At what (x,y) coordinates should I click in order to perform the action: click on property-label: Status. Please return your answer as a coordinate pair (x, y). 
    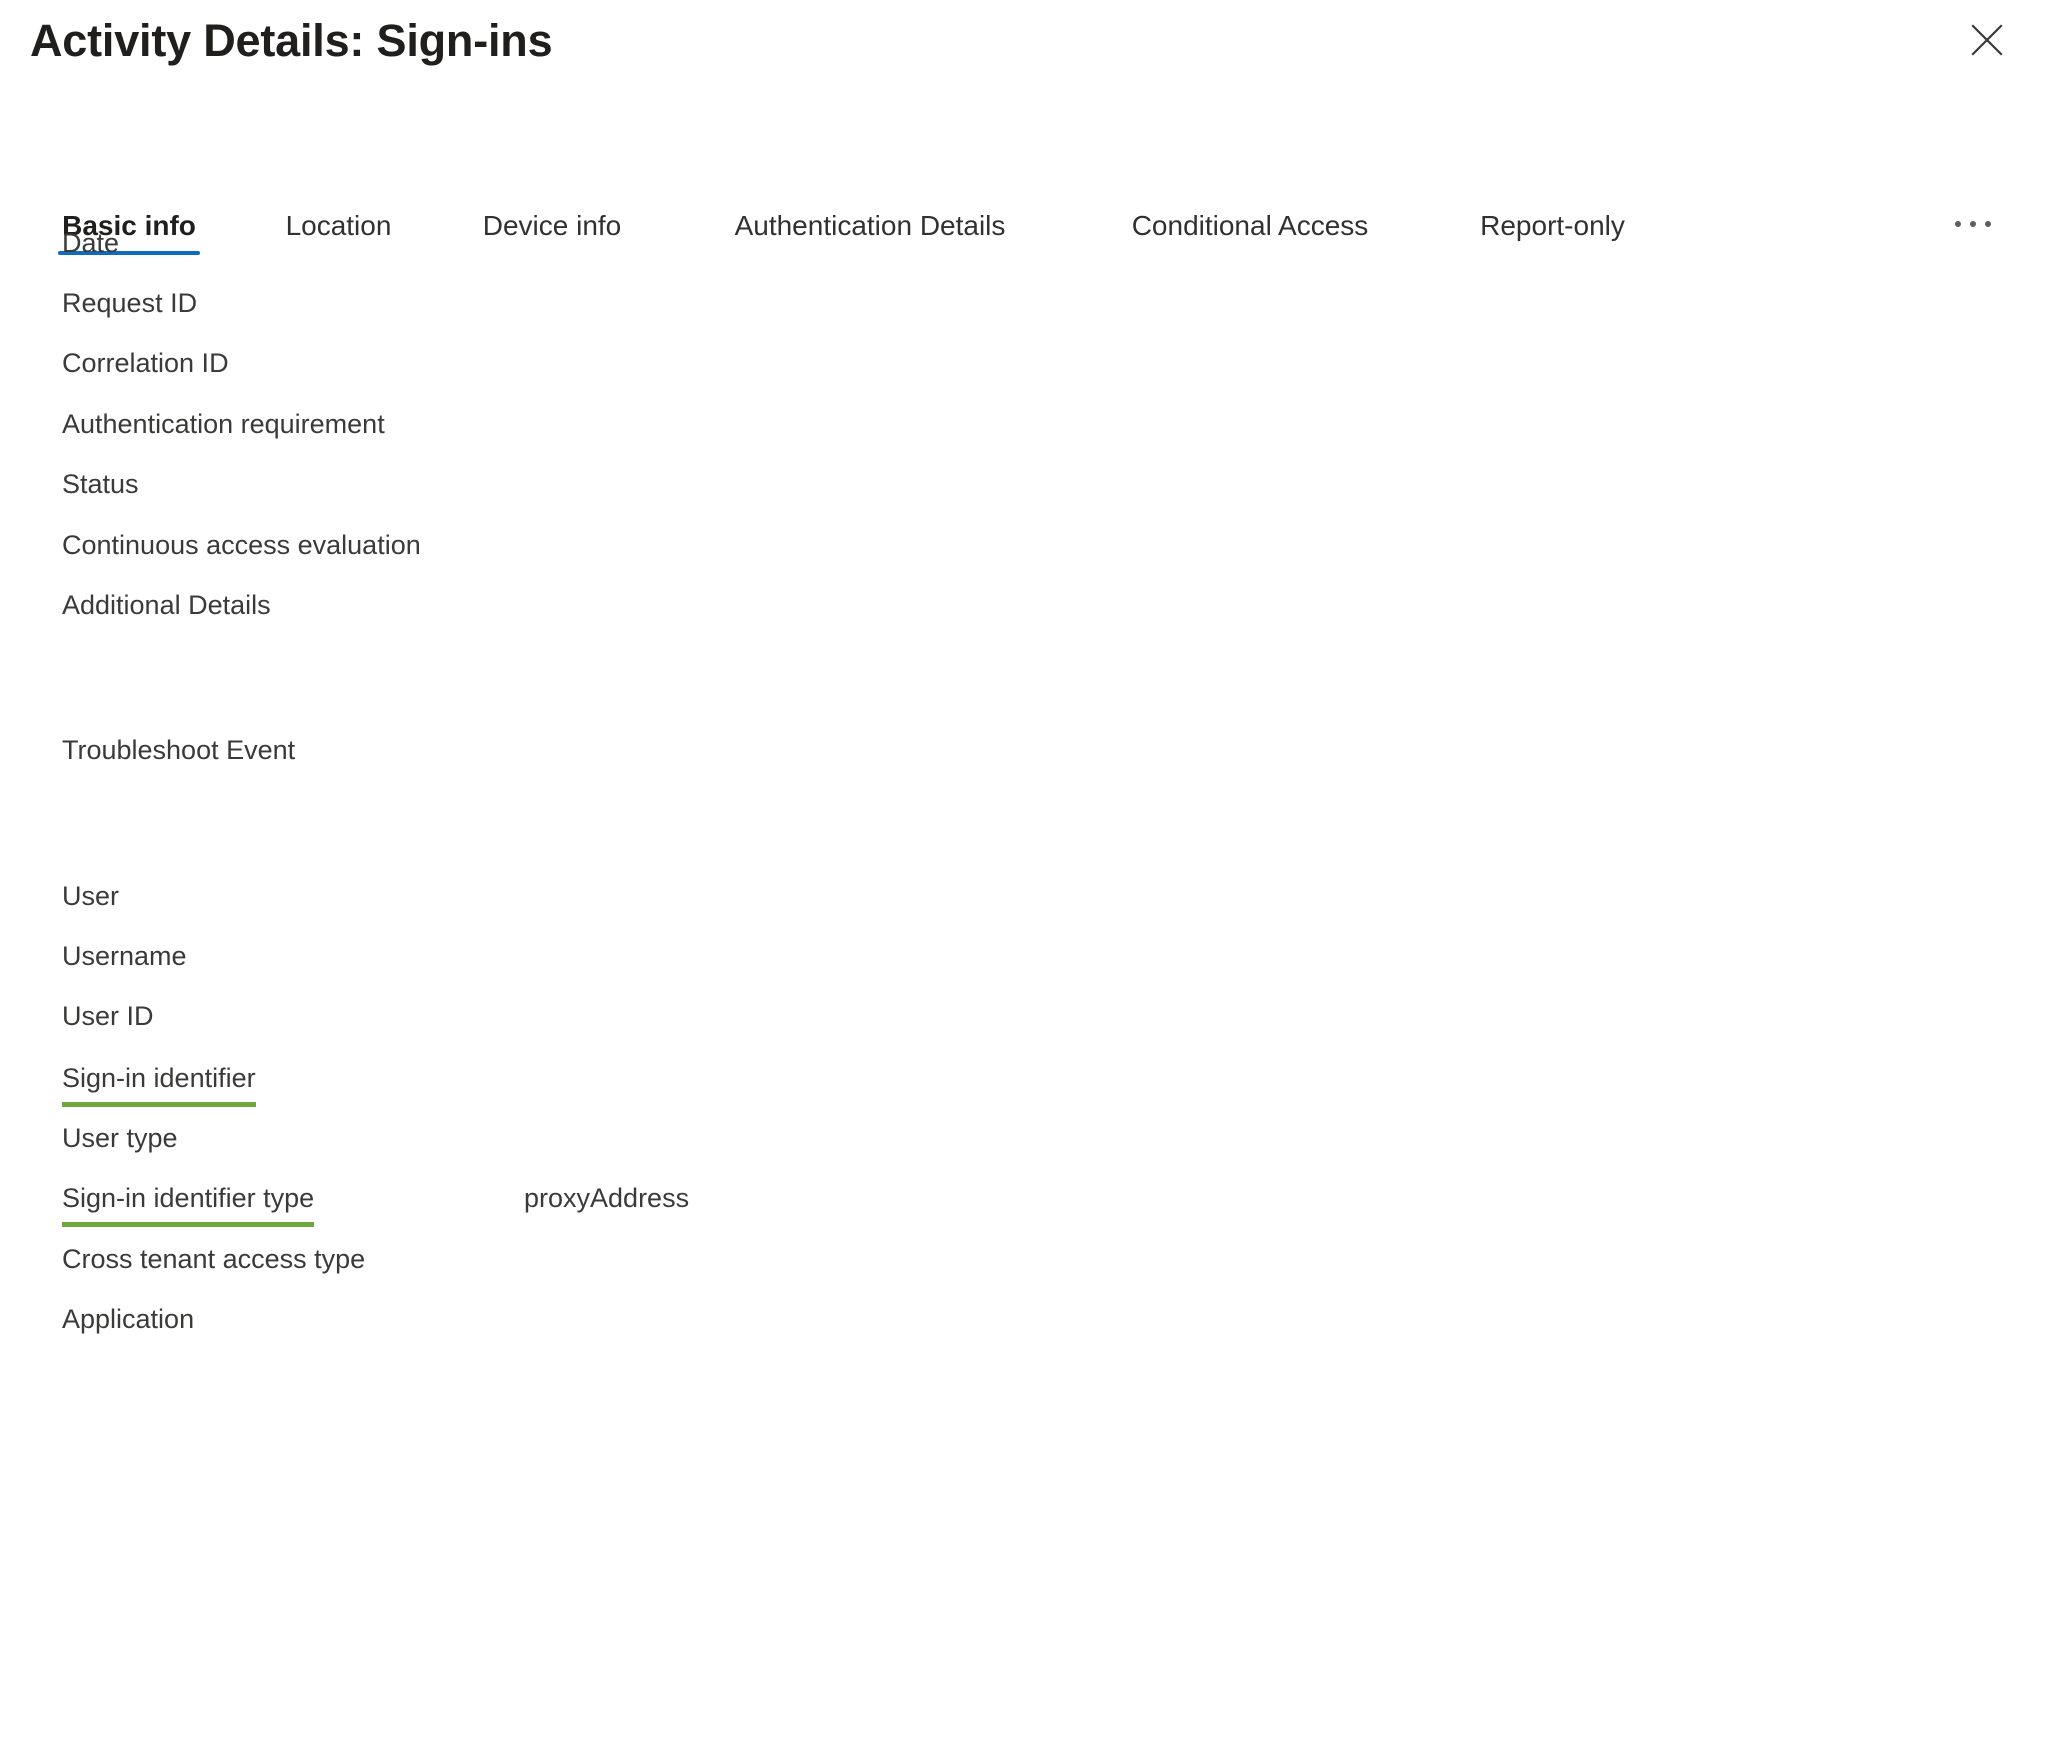
    Looking at the image, I should click on (100, 484).